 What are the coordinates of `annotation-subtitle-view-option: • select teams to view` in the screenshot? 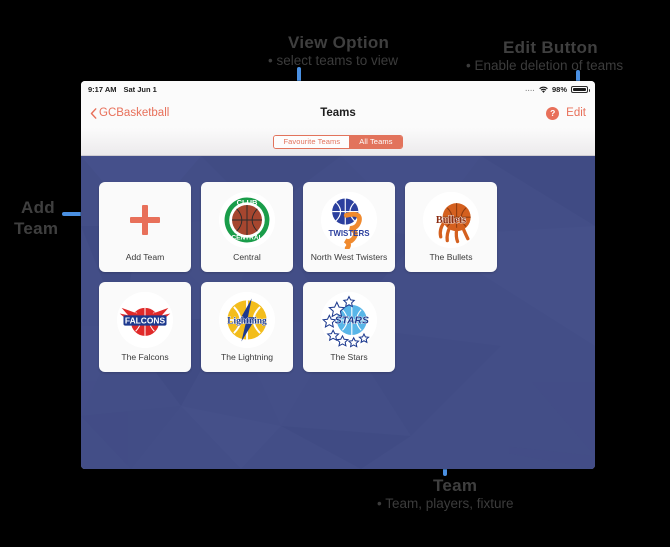 It's located at (333, 60).